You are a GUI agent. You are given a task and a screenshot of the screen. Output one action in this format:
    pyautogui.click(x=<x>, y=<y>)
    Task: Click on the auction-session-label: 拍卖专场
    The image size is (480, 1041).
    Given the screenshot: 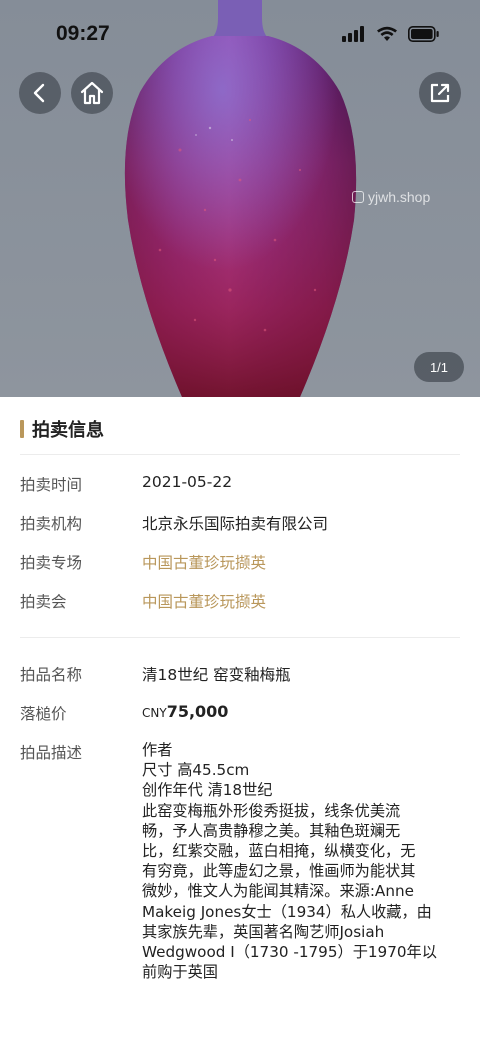 What is the action you would take?
    pyautogui.click(x=51, y=563)
    